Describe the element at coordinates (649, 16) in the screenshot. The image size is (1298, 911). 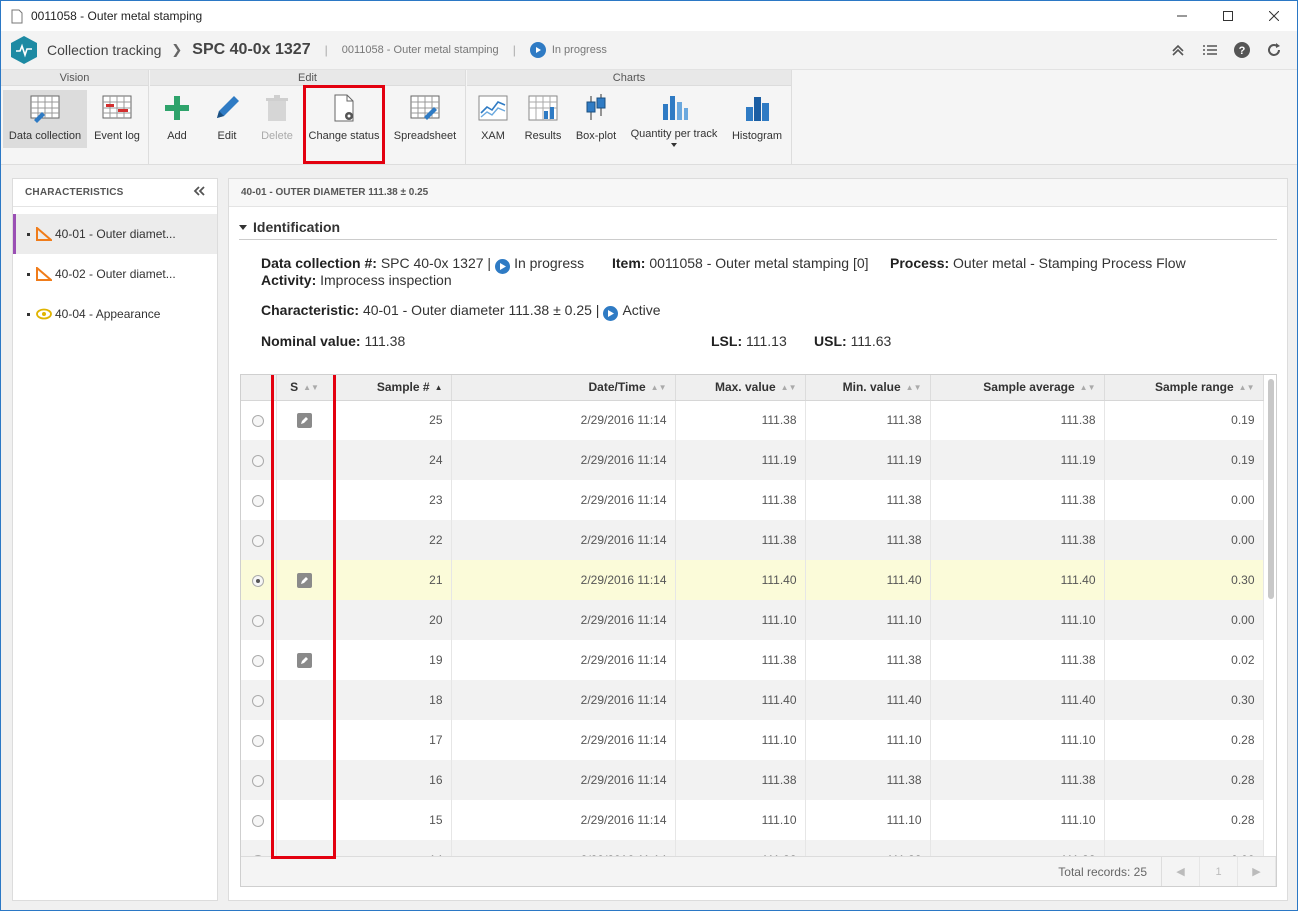
I see `title-bar: 0011058 - Outer metal stamping` at that location.